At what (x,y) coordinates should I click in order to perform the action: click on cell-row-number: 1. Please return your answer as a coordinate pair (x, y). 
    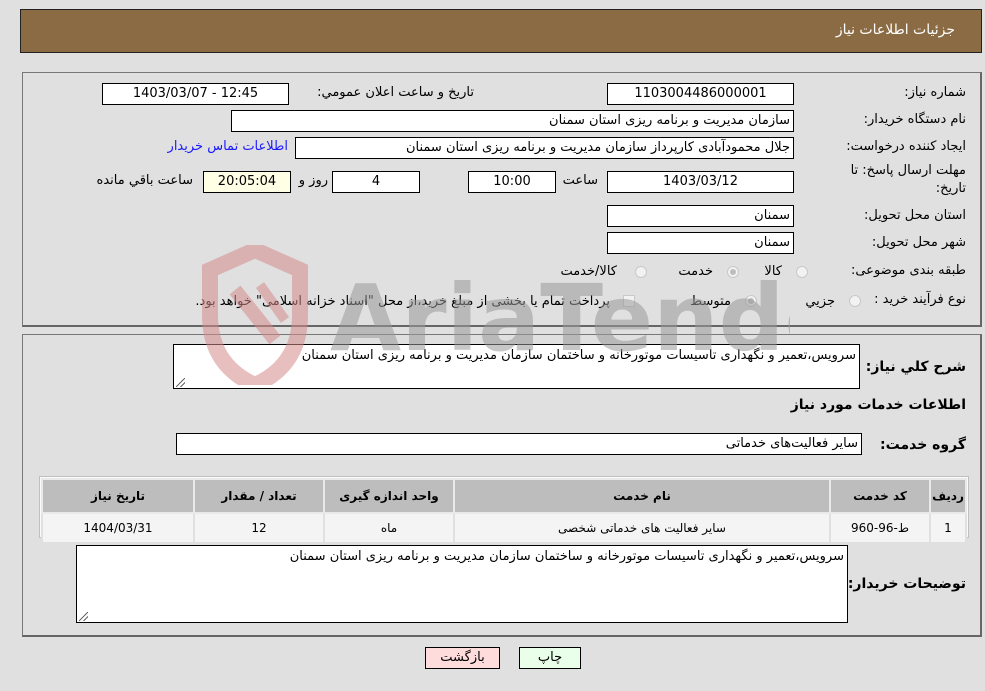
    Looking at the image, I should click on (948, 528).